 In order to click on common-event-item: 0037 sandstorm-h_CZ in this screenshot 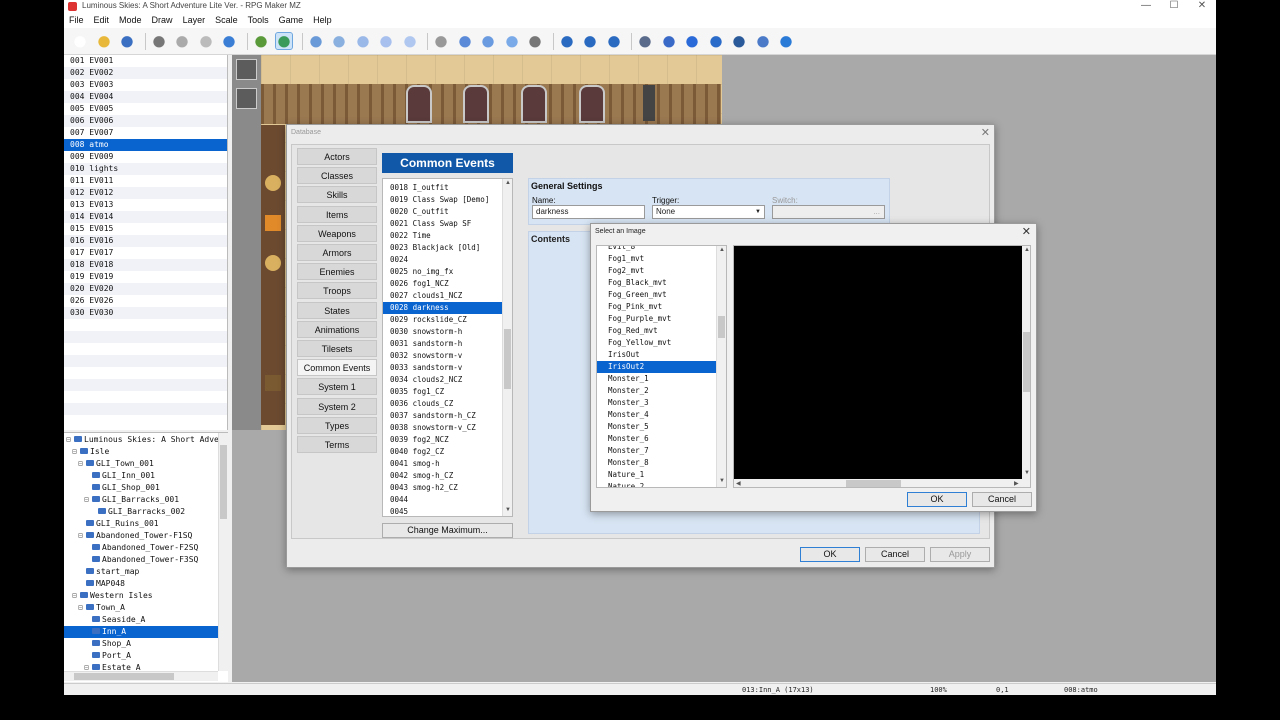, I will do `click(443, 416)`.